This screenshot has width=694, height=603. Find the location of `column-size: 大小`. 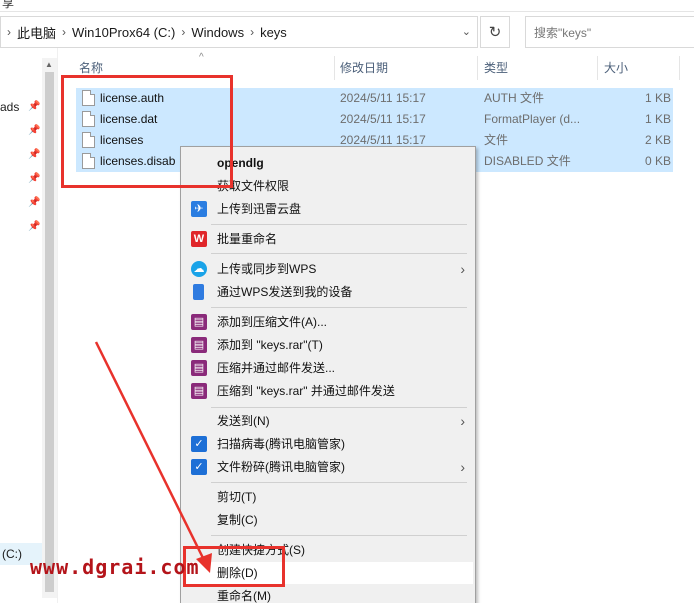

column-size: 大小 is located at coordinates (627, 68).